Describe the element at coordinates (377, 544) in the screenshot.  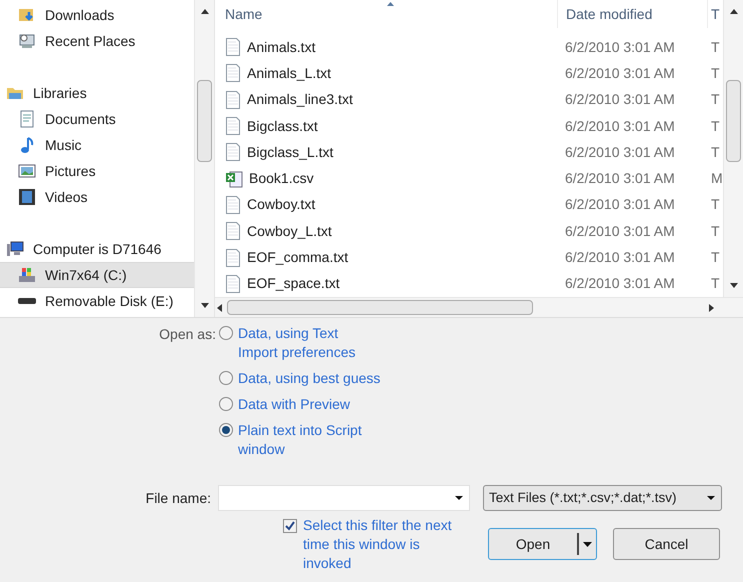
I see `checkbox-label: Select this filter the next time this window is invoked` at that location.